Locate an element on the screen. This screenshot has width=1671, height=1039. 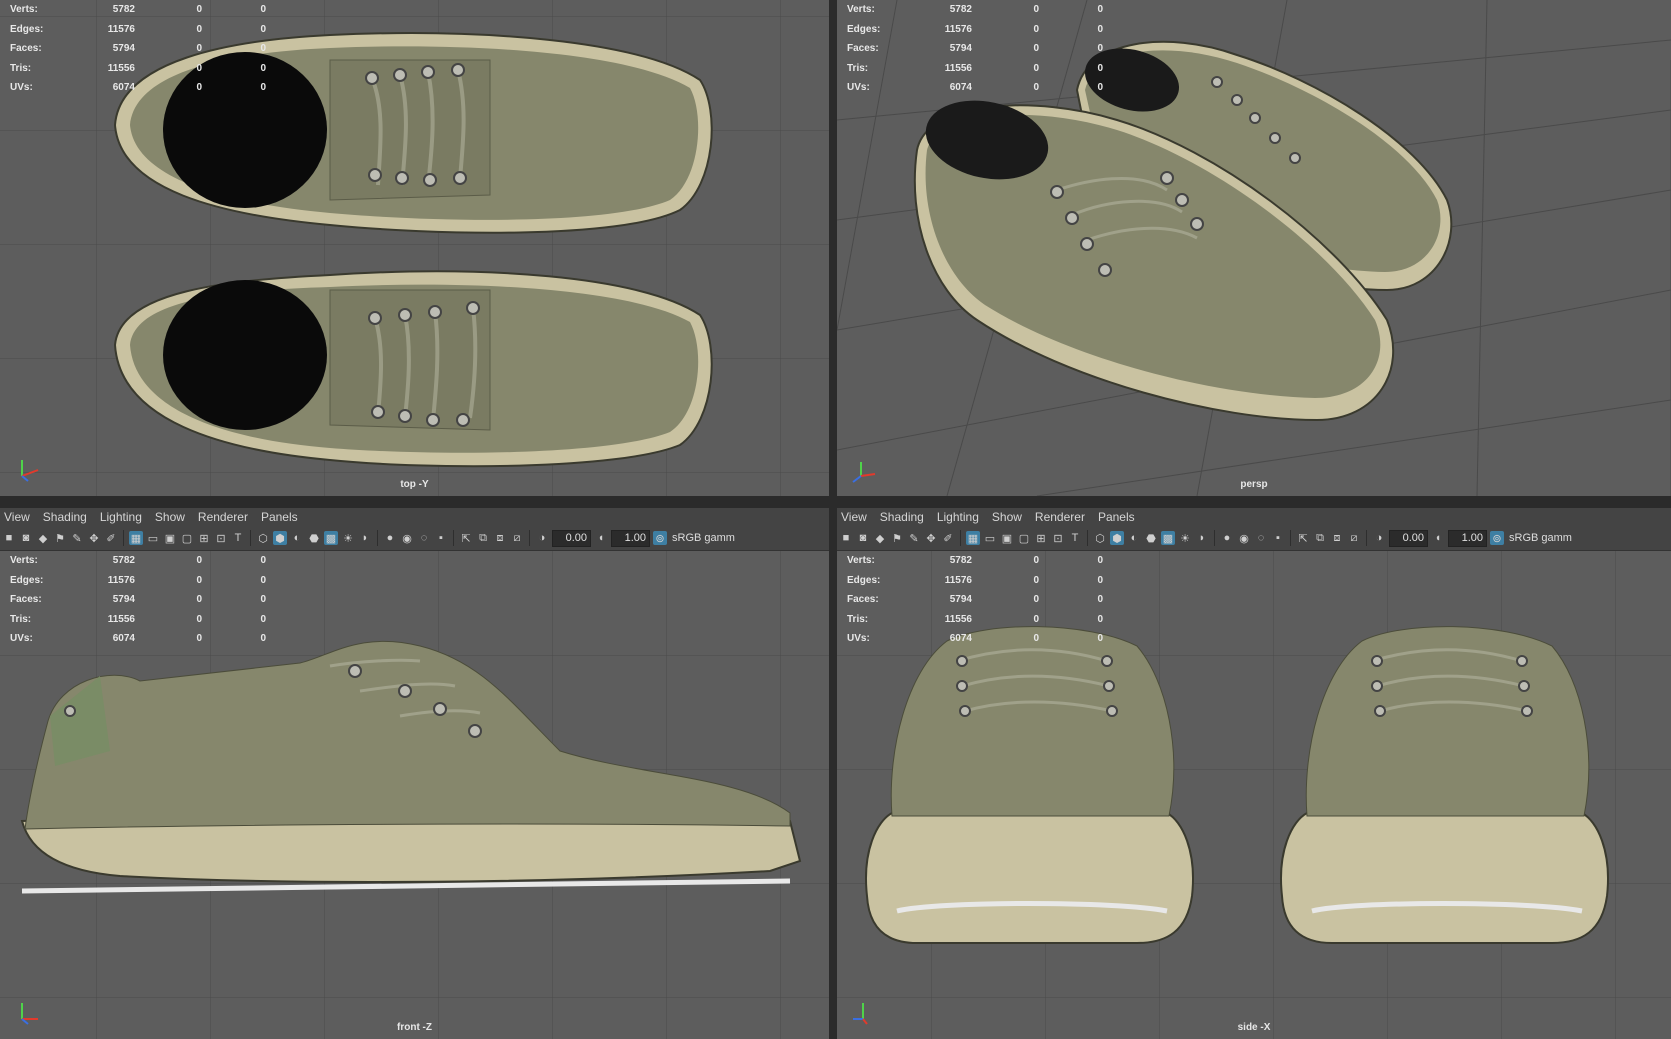
hud-label: UVs: is located at coordinates (858, 638).